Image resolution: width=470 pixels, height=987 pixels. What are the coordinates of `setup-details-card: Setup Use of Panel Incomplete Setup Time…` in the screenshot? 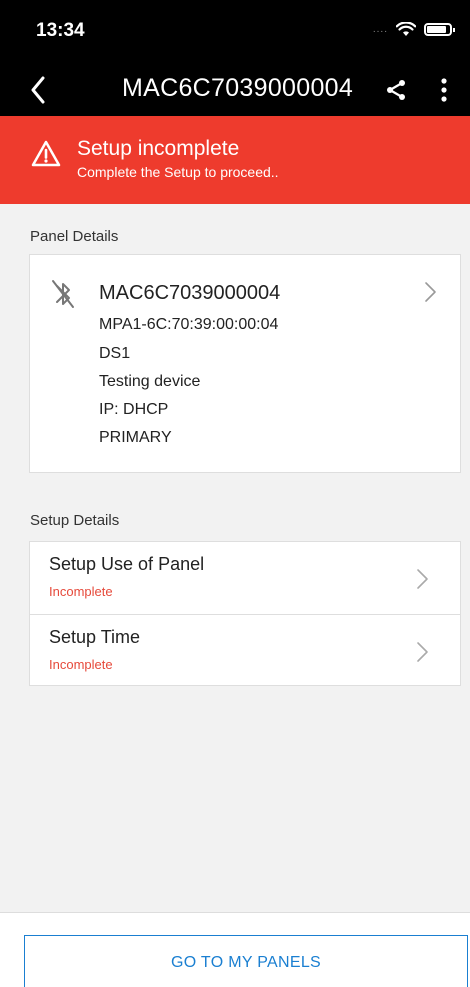 It's located at (245, 613).